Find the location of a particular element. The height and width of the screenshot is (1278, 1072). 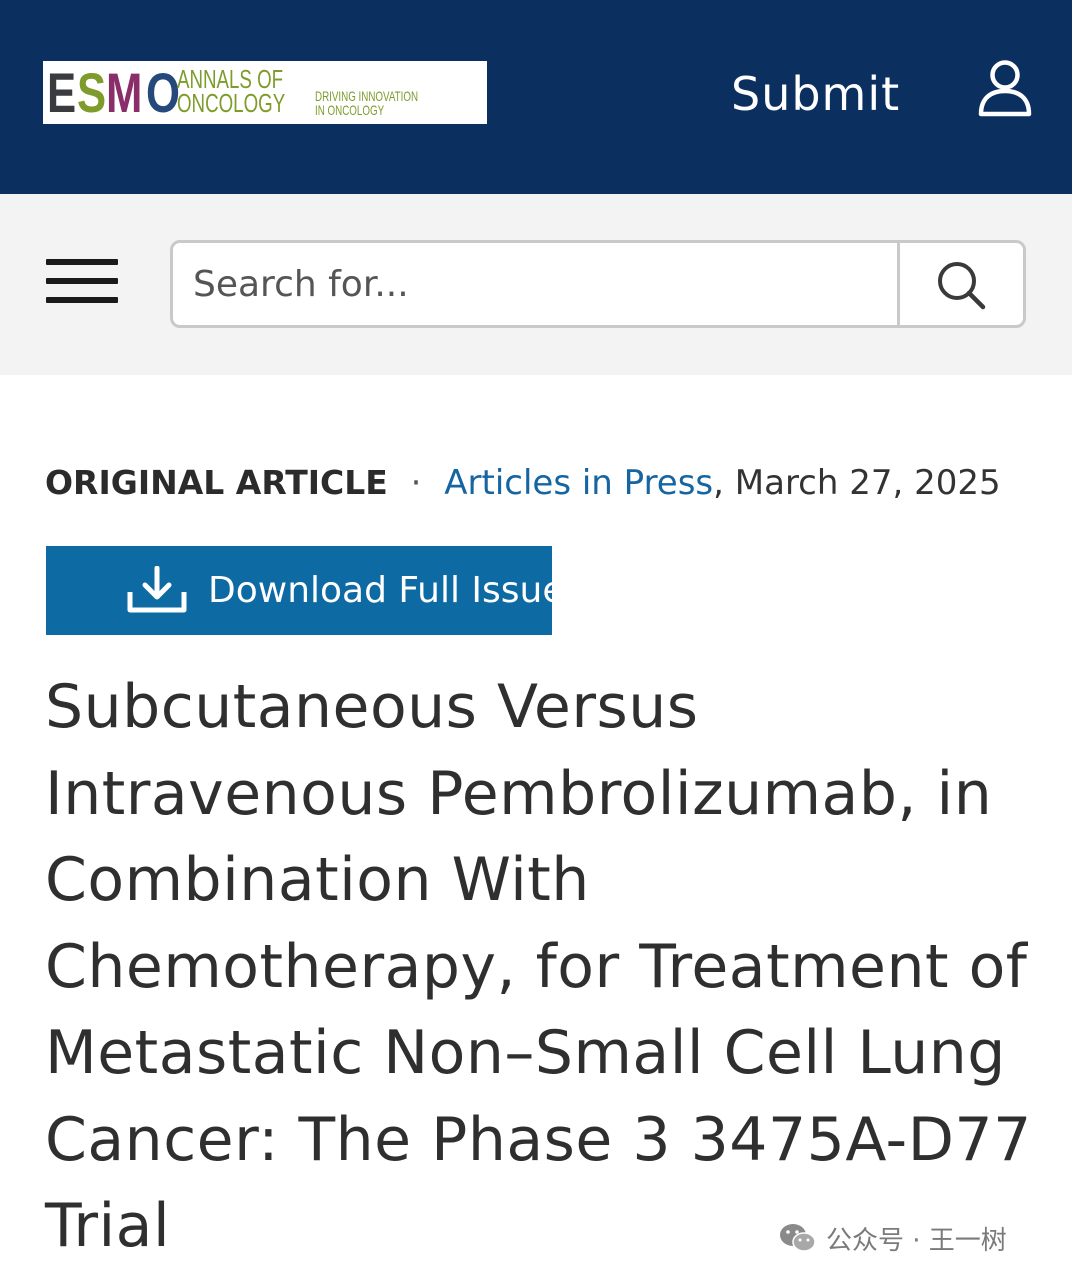

search-icon is located at coordinates (961, 284).